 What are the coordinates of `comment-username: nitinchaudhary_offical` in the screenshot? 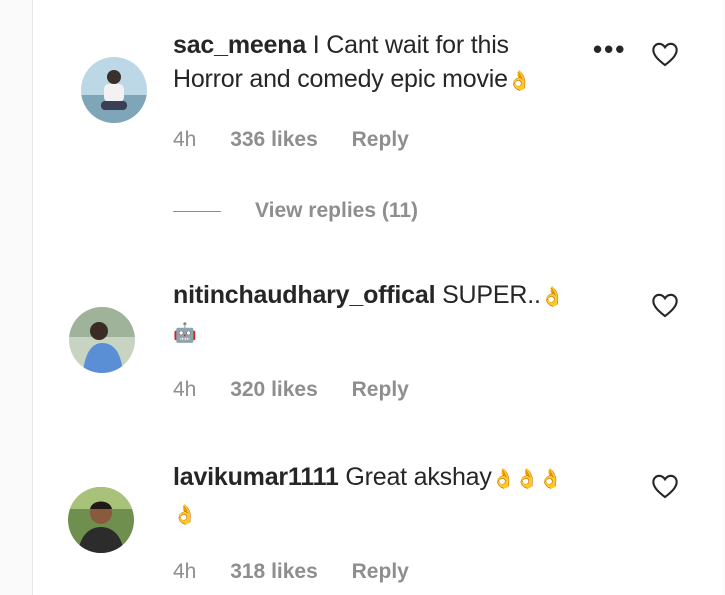 It's located at (304, 295).